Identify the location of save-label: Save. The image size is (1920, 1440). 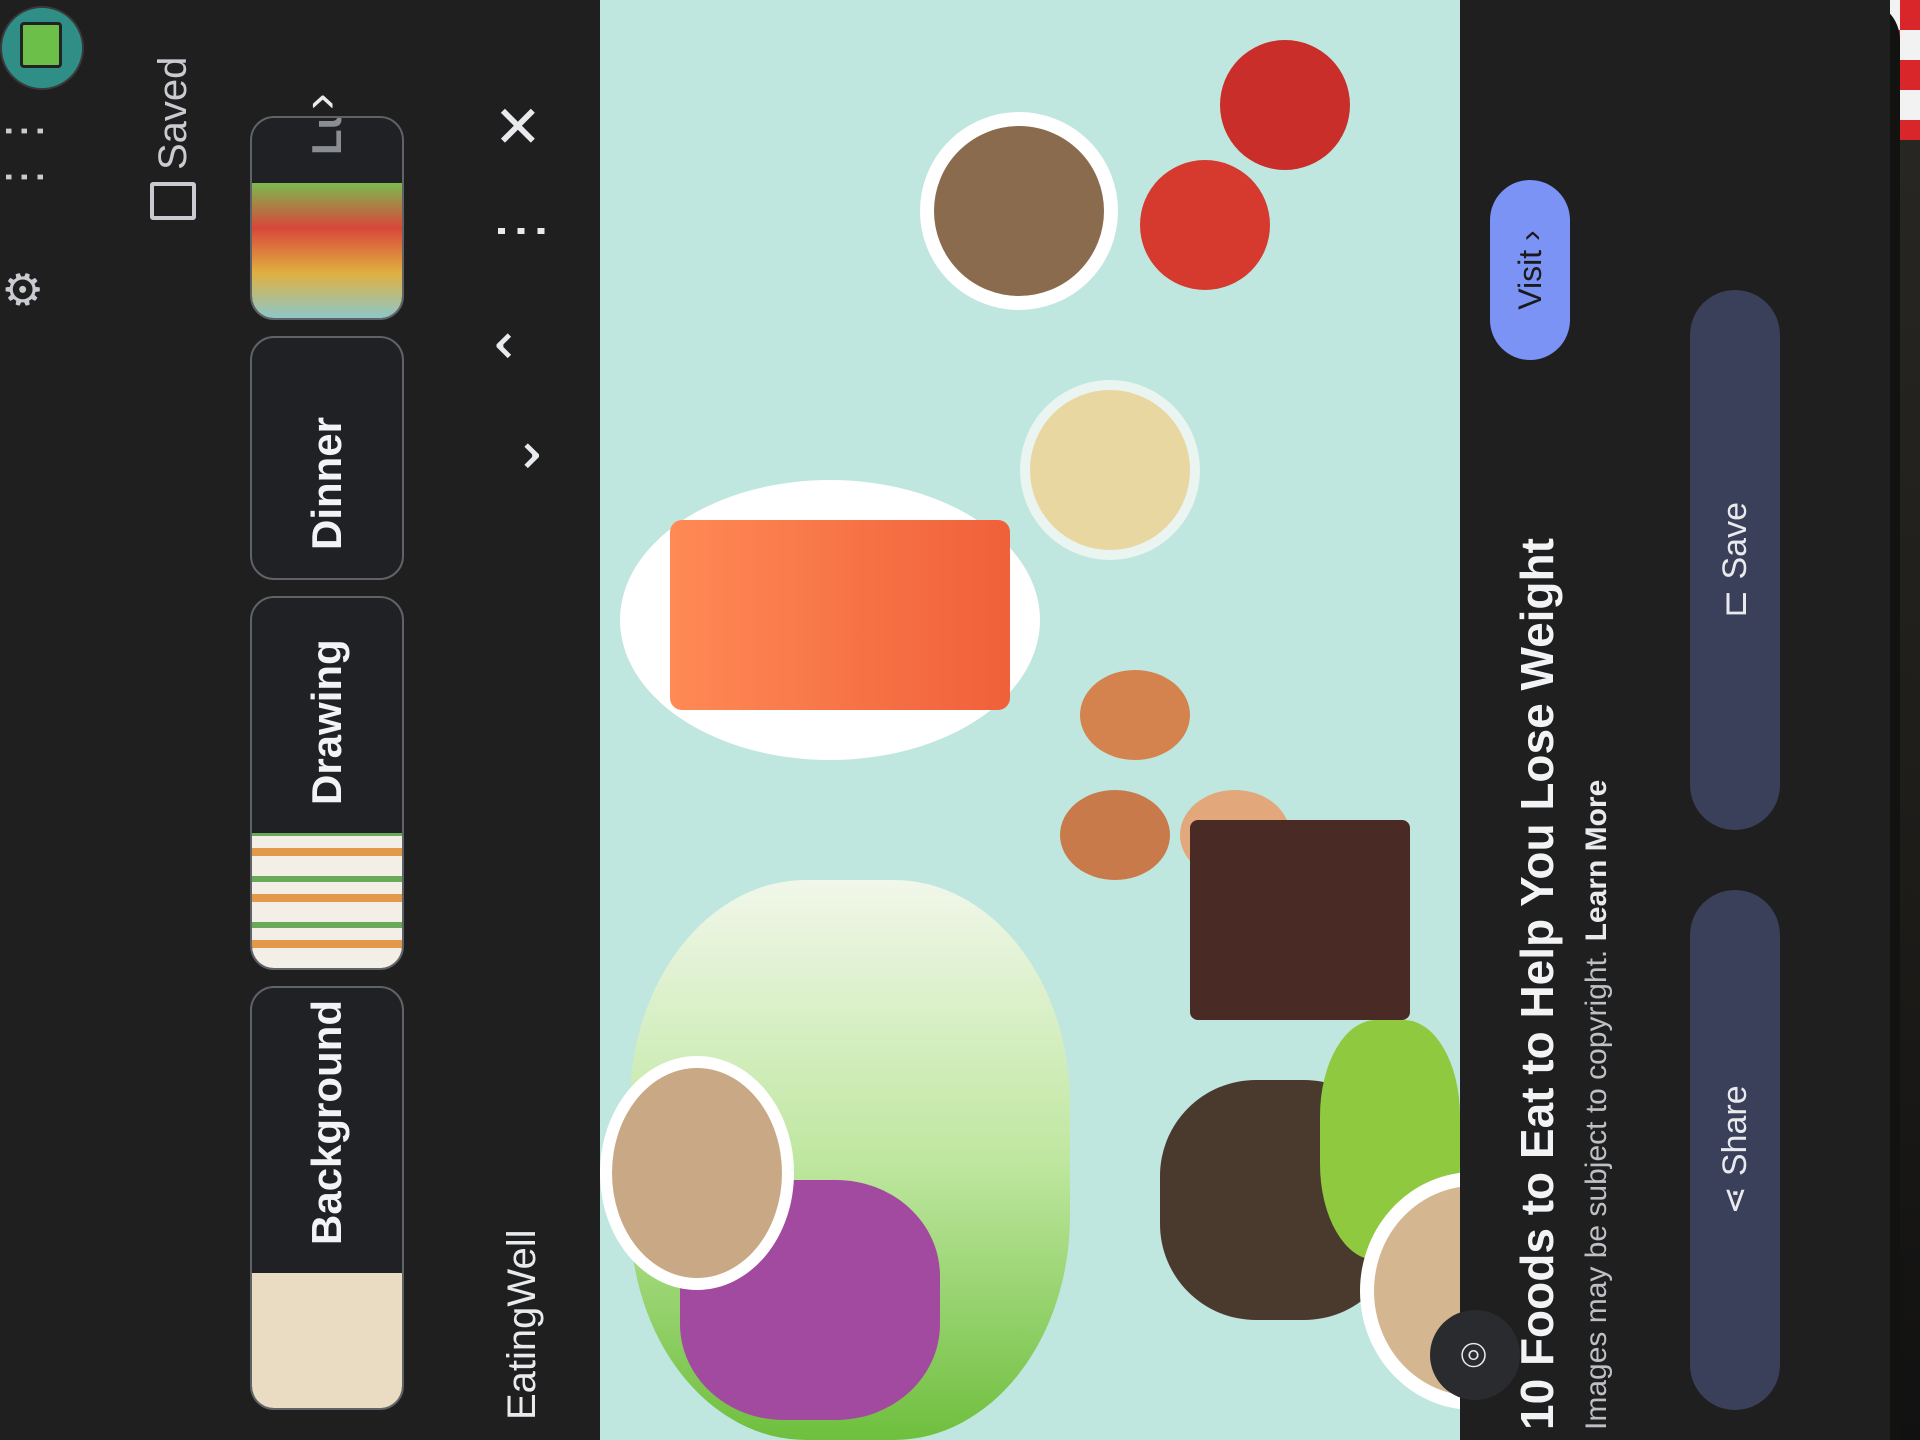
(1734, 541).